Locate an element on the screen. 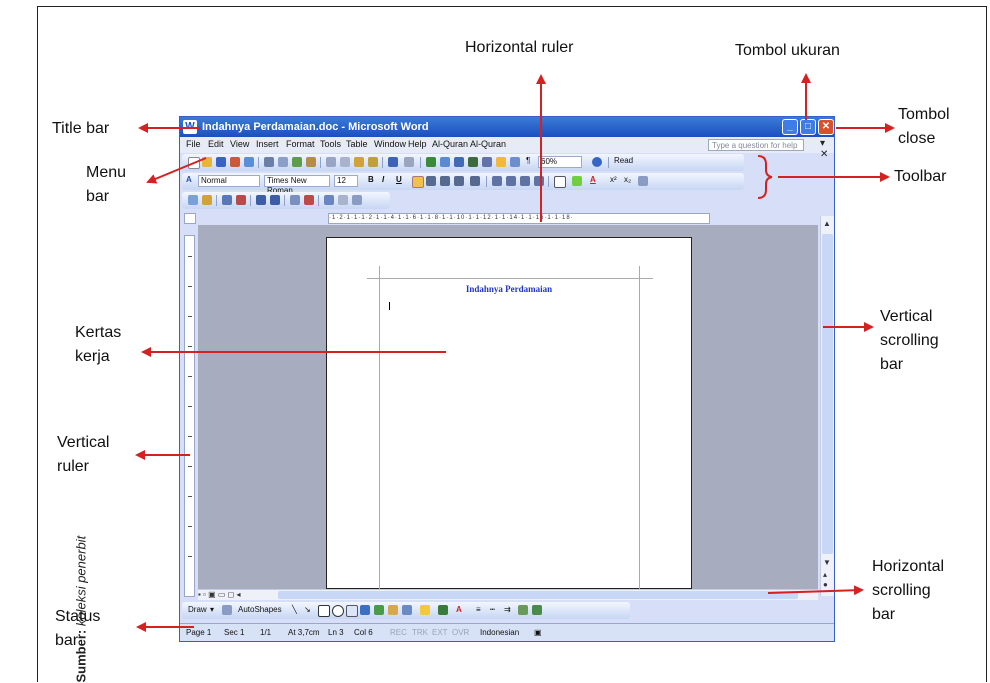 The width and height of the screenshot is (990, 683). label-menu-bar-1: Menu is located at coordinates (106, 172).